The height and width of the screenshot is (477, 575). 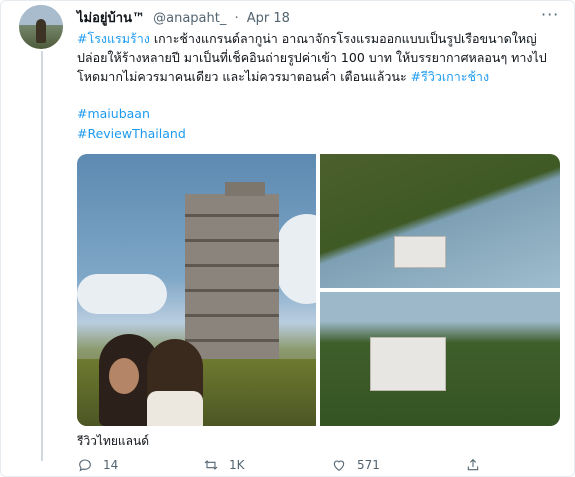 I want to click on avatar-person, so click(x=41, y=31).